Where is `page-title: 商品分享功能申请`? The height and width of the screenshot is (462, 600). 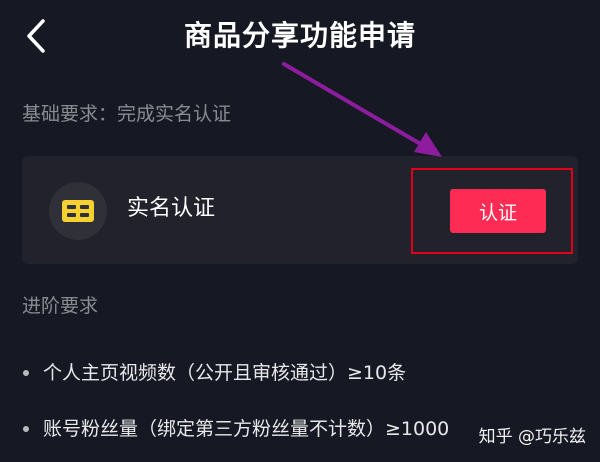
page-title: 商品分享功能申请 is located at coordinates (299, 35).